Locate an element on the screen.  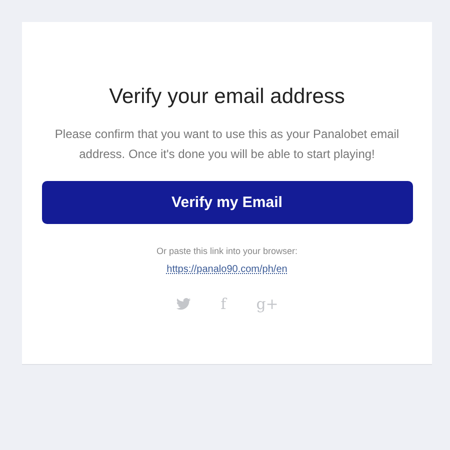
verify-link: https://panalo90.com/ph/en is located at coordinates (227, 269).